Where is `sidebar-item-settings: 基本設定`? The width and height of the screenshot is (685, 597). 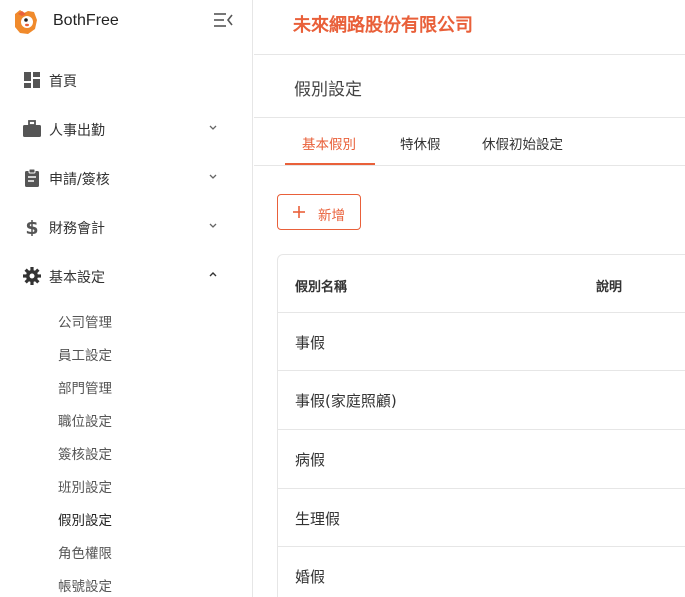 sidebar-item-settings: 基本設定 is located at coordinates (126, 276).